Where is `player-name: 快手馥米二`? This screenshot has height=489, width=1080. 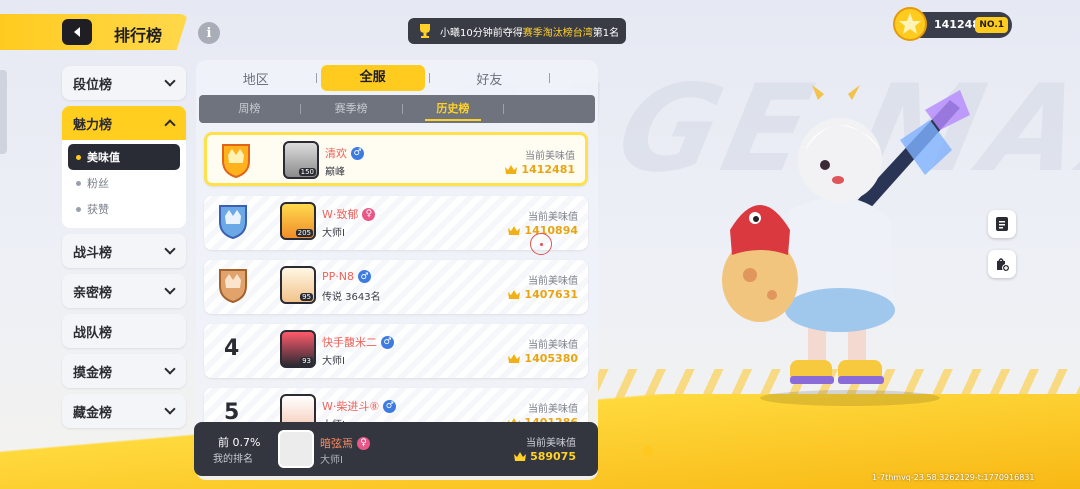 player-name: 快手馥米二 is located at coordinates (349, 342).